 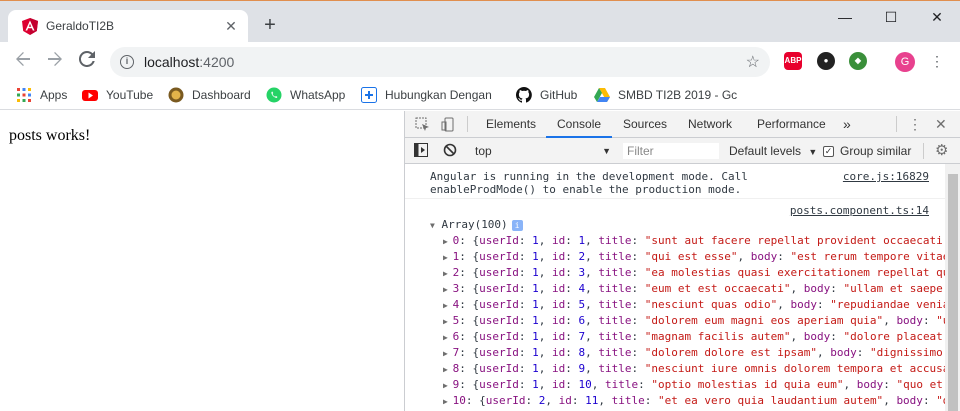 I want to click on clear-console-icon, so click(x=450, y=151).